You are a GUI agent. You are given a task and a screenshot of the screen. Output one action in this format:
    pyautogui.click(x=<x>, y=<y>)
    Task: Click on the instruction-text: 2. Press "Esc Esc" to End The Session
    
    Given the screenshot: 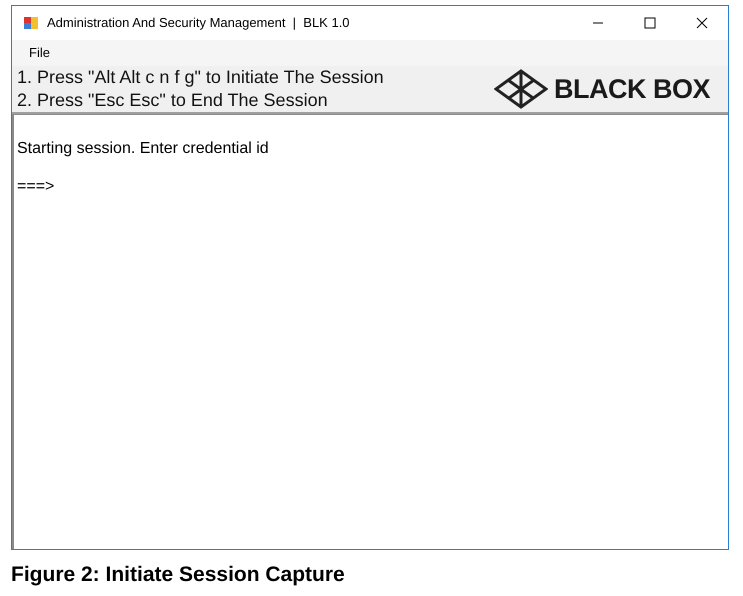 What is the action you would take?
    pyautogui.click(x=173, y=100)
    